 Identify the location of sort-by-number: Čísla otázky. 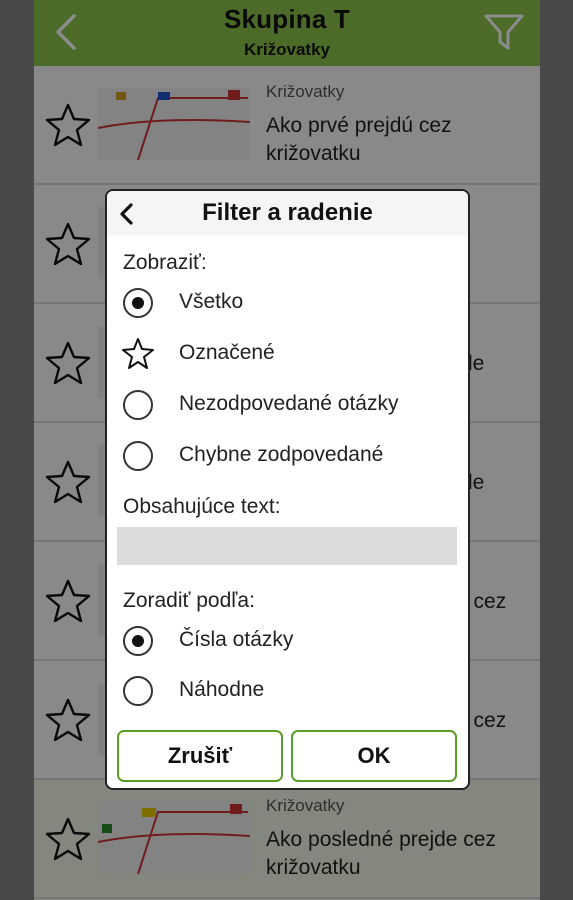
(286, 641).